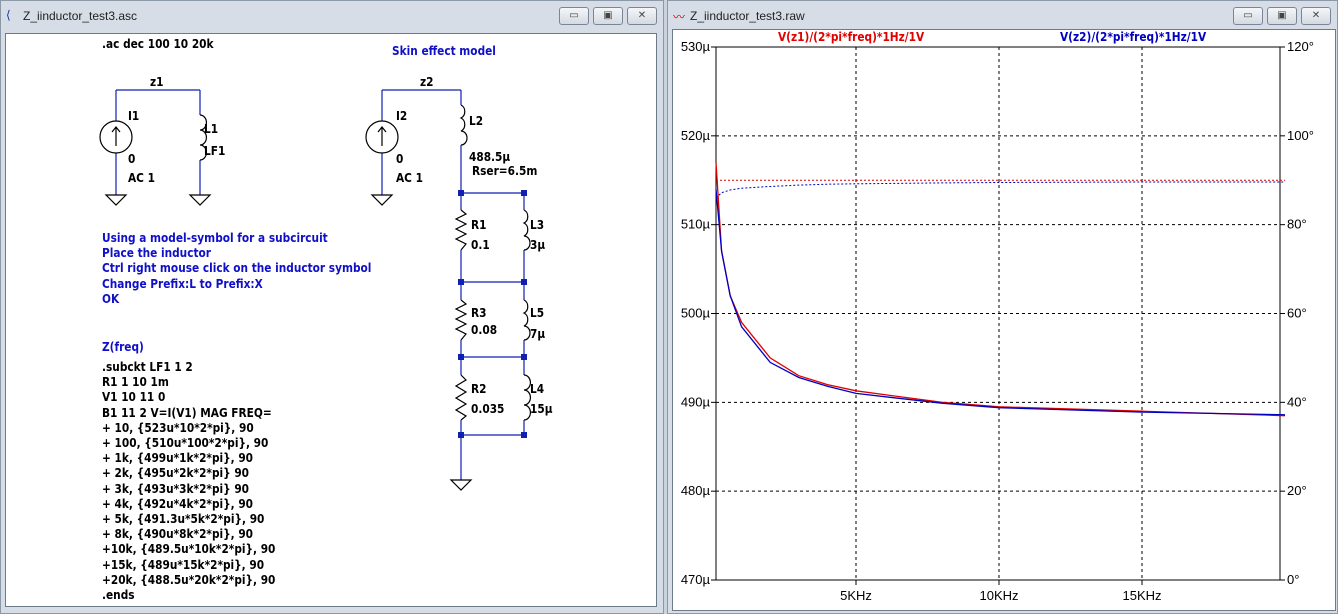 This screenshot has height=614, width=1338. I want to click on y2-tick-label: 120°, so click(1300, 46).